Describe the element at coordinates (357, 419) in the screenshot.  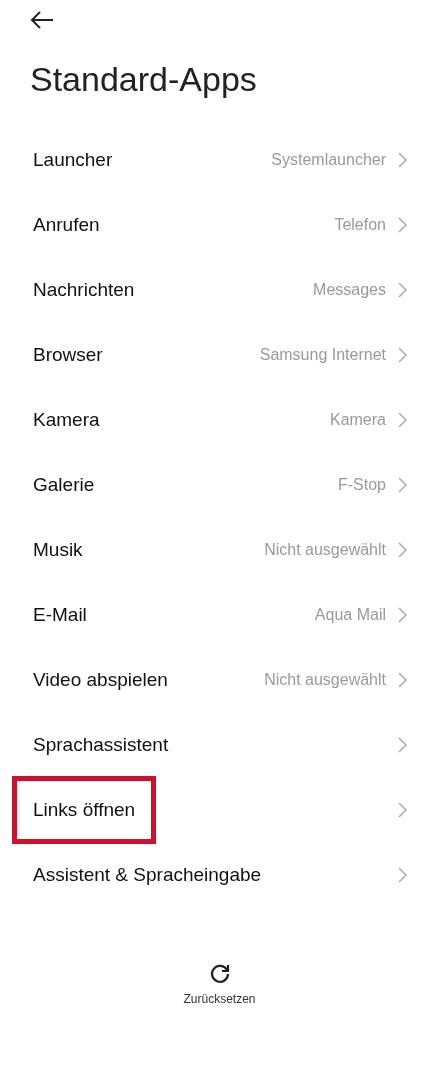
I see `row-value: Kamera` at that location.